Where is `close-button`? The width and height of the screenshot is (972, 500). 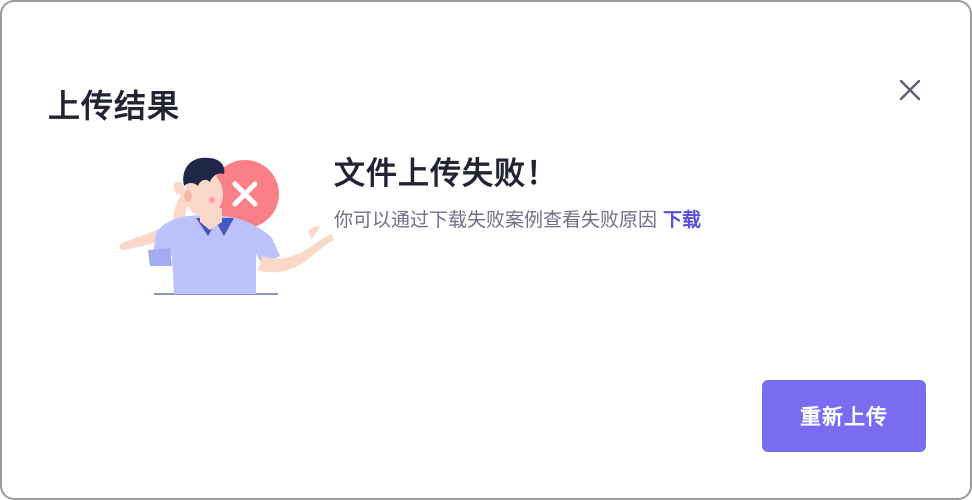
close-button is located at coordinates (910, 90).